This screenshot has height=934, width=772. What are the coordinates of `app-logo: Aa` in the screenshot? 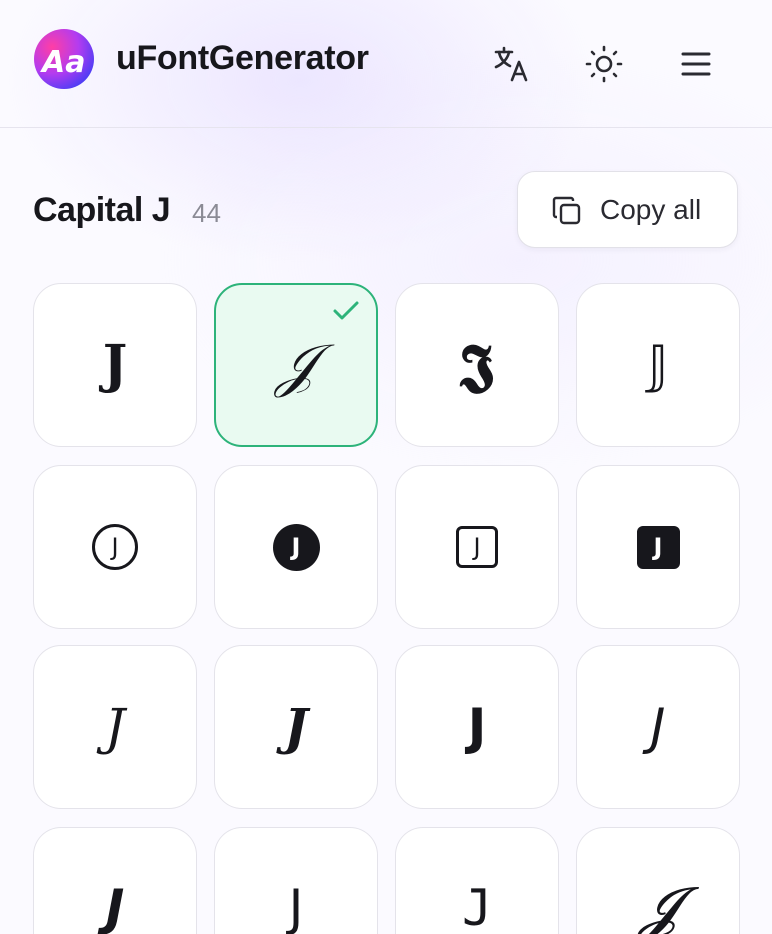 It's located at (64, 59).